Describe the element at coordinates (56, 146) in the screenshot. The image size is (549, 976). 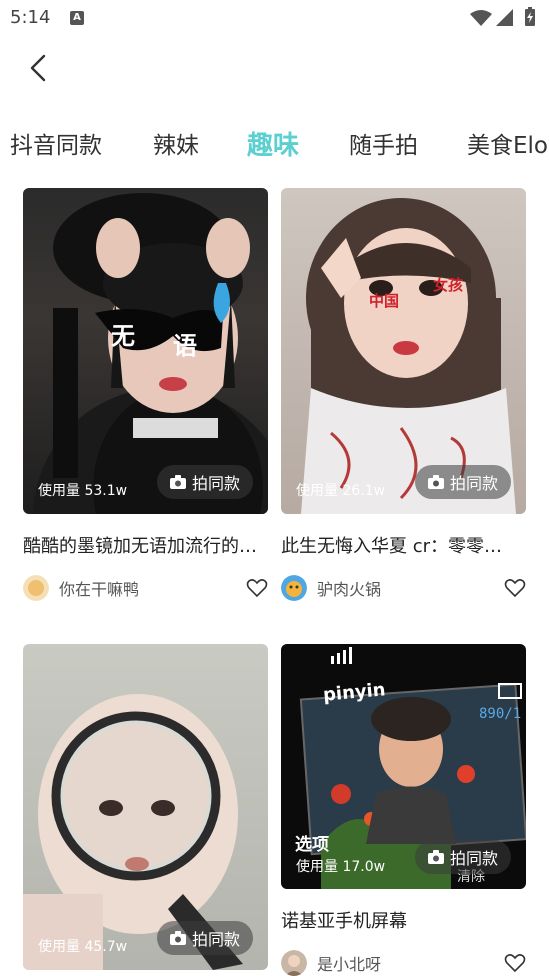
I see `tab-douyin: 抖音同款` at that location.